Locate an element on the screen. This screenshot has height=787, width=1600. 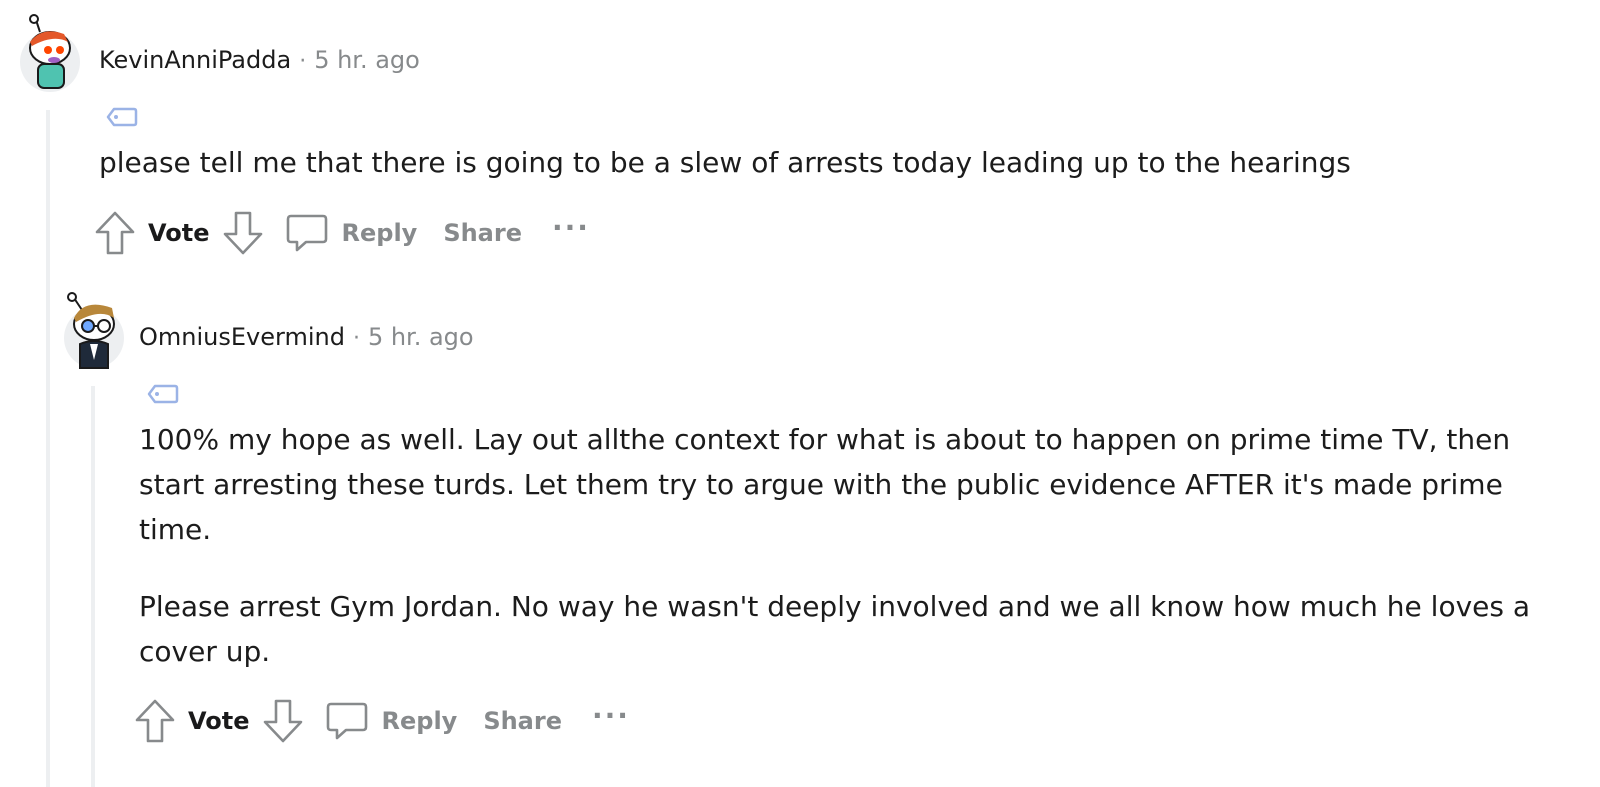
comment-meta: KevinAnniPadda · 5 hr. ago is located at coordinates (259, 60).